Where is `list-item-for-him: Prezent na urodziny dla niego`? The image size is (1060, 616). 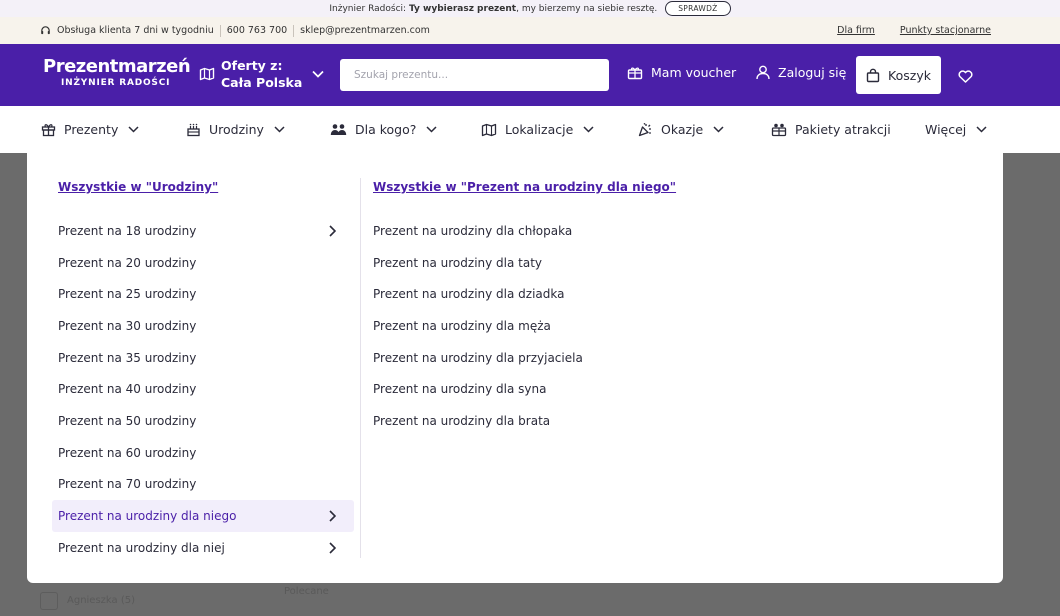 list-item-for-him: Prezent na urodziny dla niego is located at coordinates (203, 516).